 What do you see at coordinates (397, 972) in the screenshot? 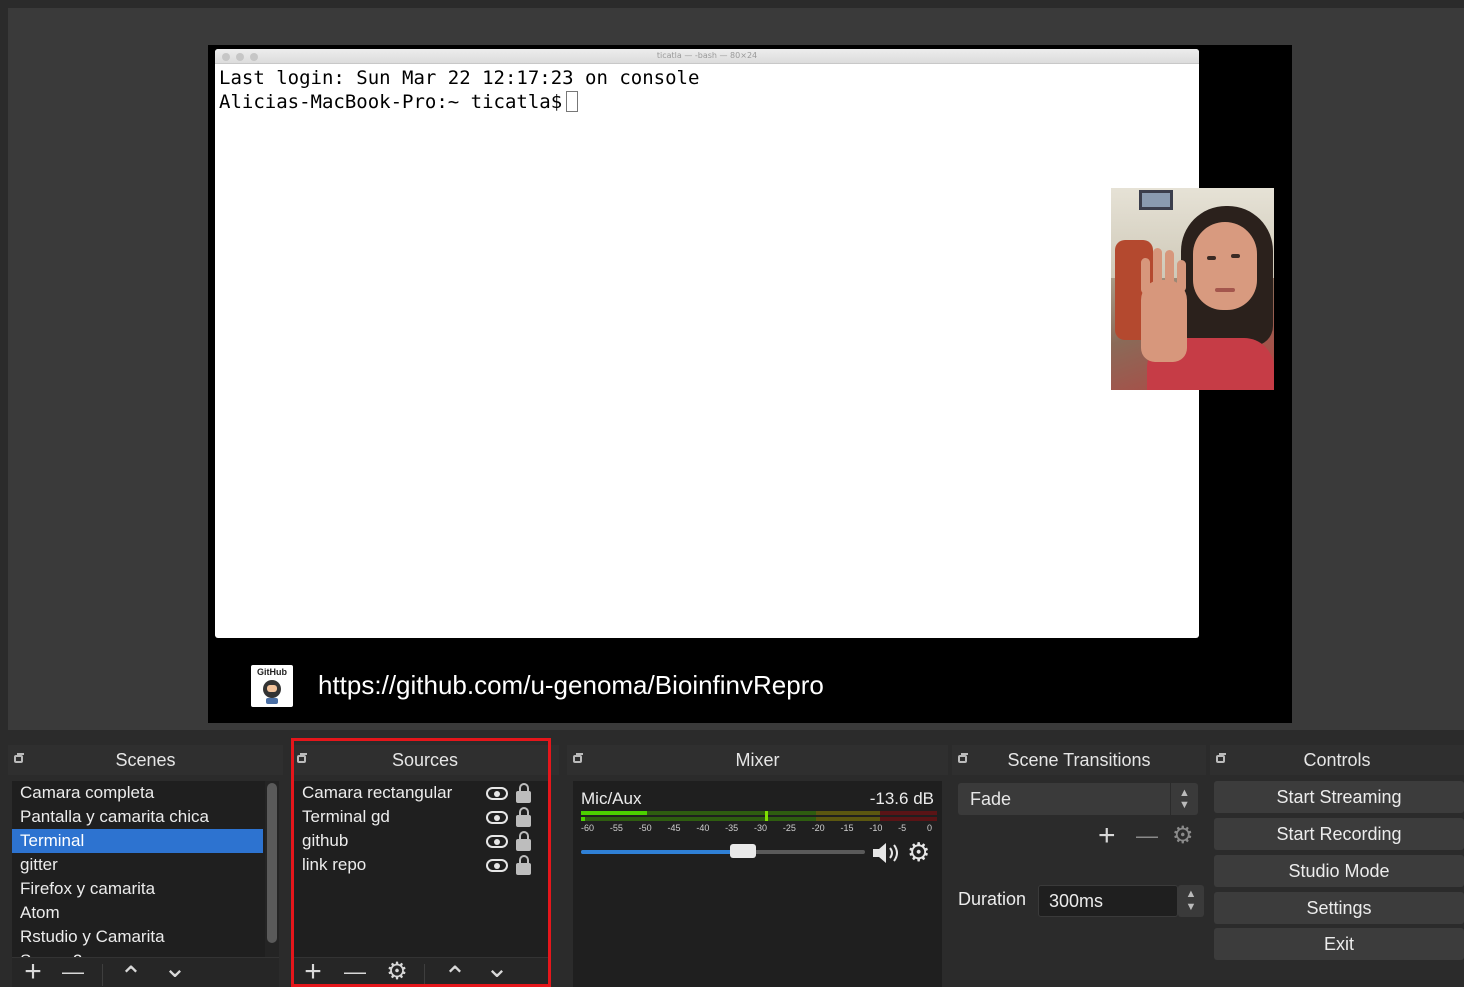
I see `source-properties-gear-icon: ⚙` at bounding box center [397, 972].